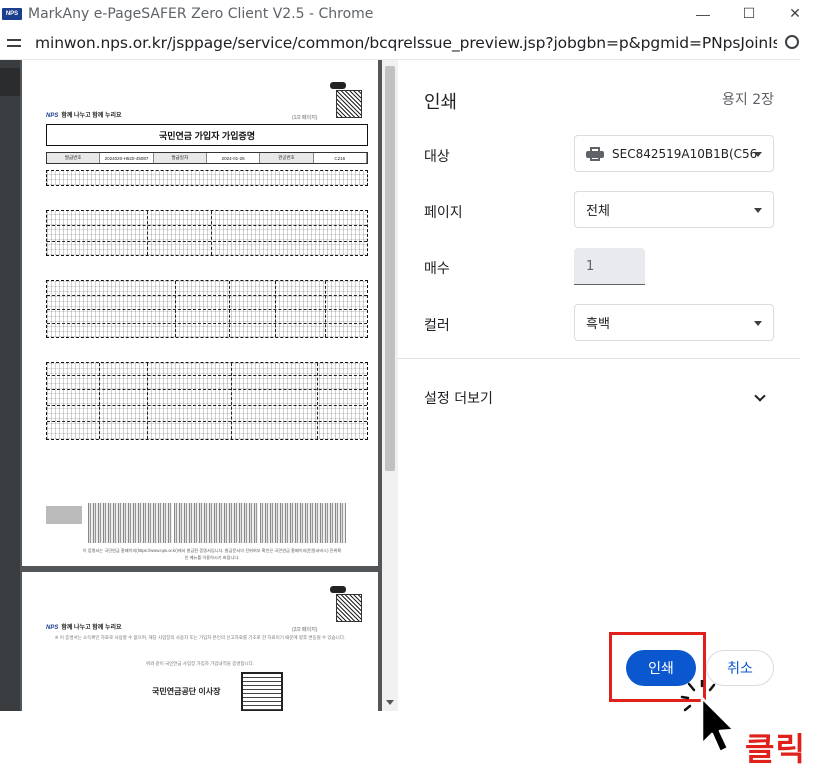 The image size is (840, 778). Describe the element at coordinates (748, 100) in the screenshot. I see `sheet-count: 용지 2장` at that location.